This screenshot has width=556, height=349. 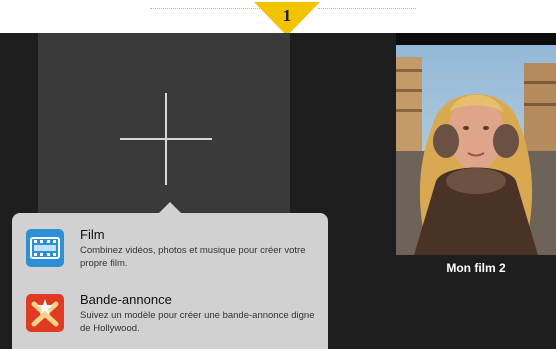 What do you see at coordinates (170, 208) in the screenshot?
I see `popover-arrow` at bounding box center [170, 208].